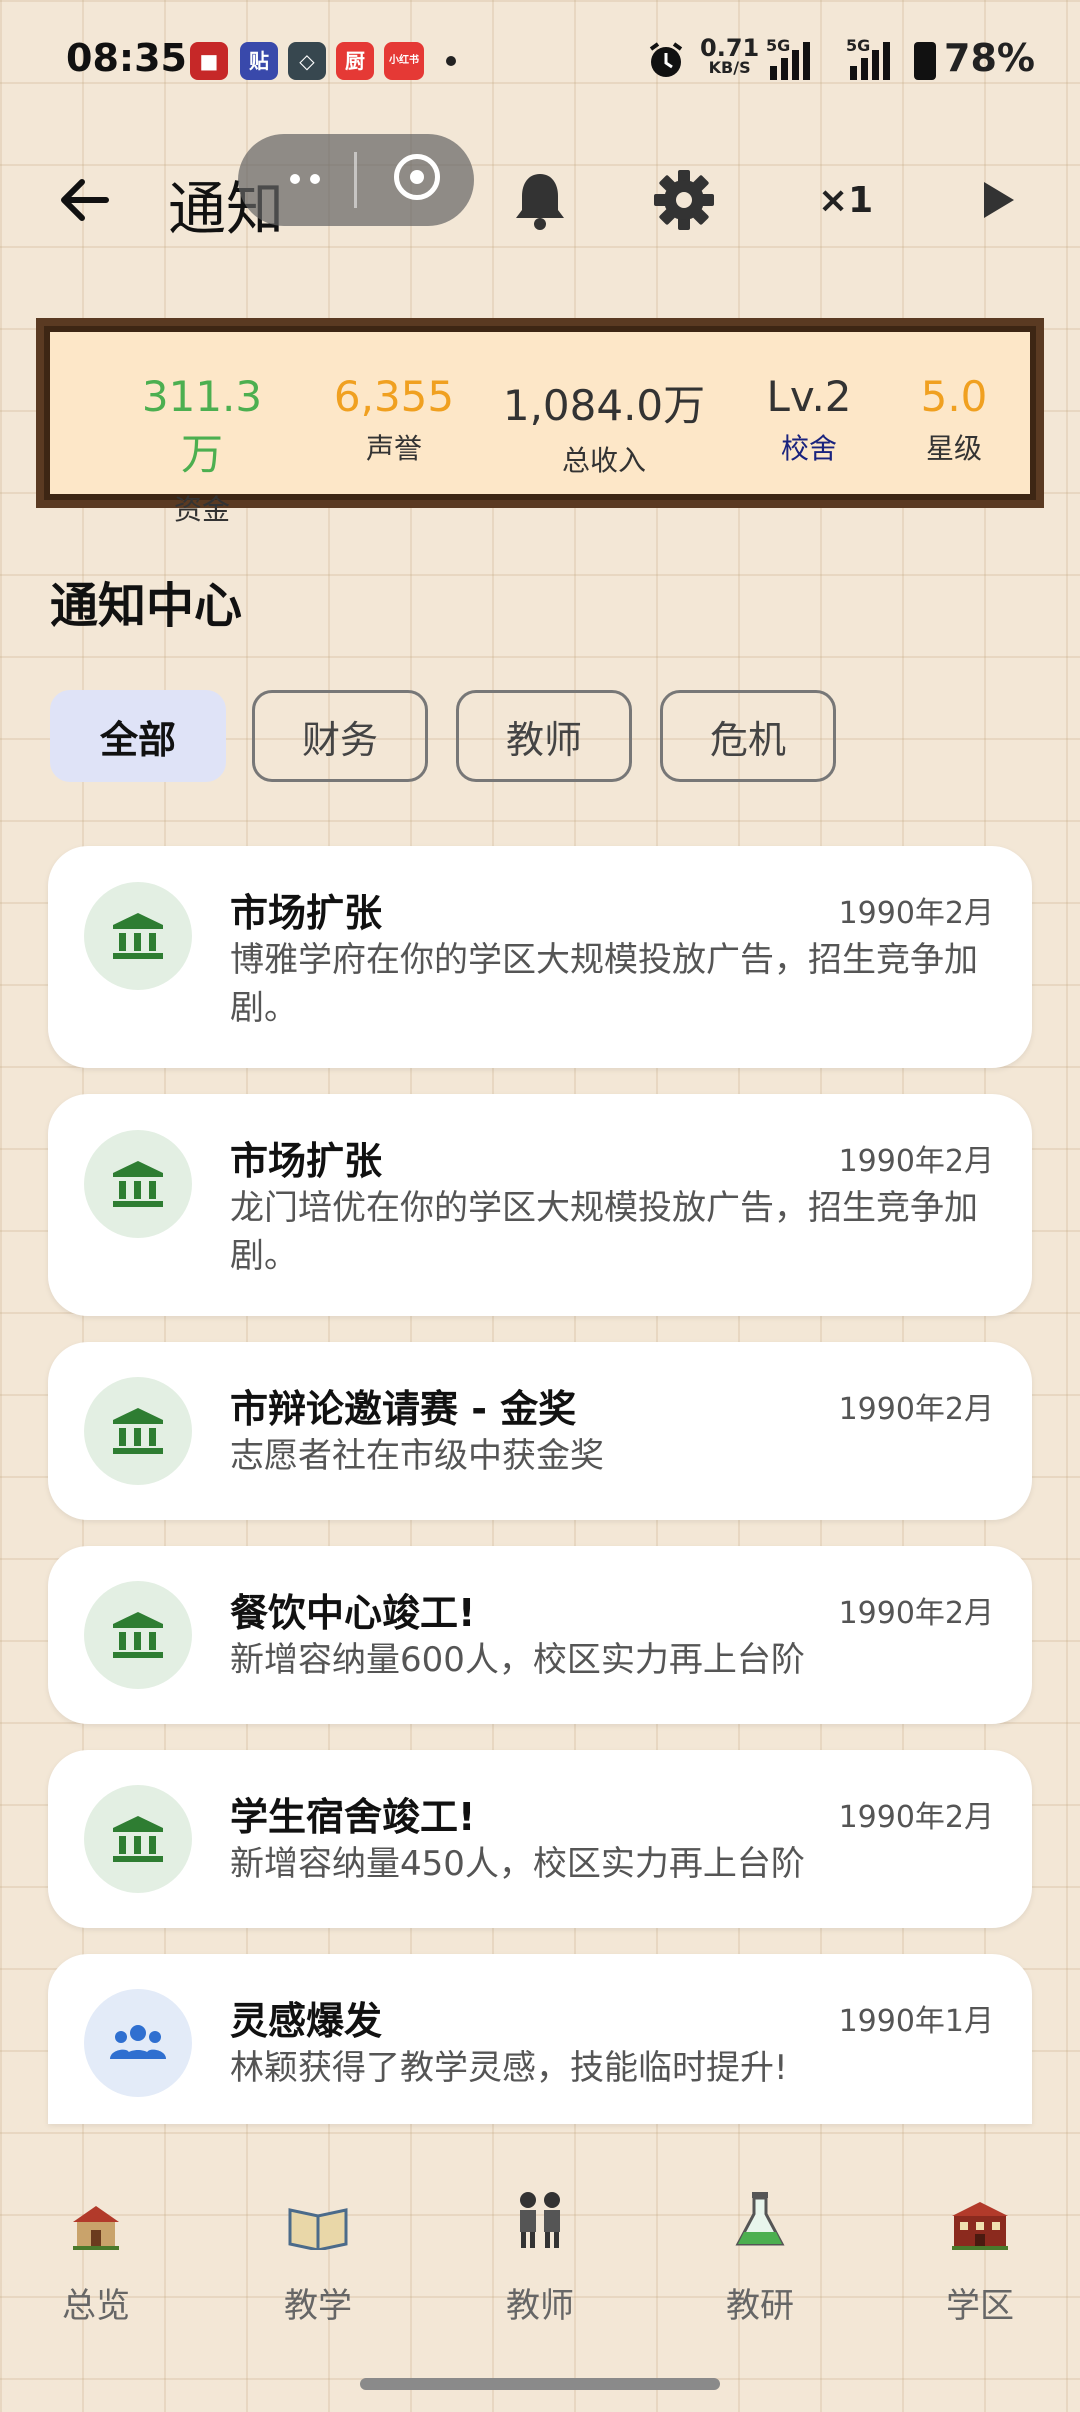 The width and height of the screenshot is (1080, 2412). I want to click on nav-research: 教研, so click(760, 2248).